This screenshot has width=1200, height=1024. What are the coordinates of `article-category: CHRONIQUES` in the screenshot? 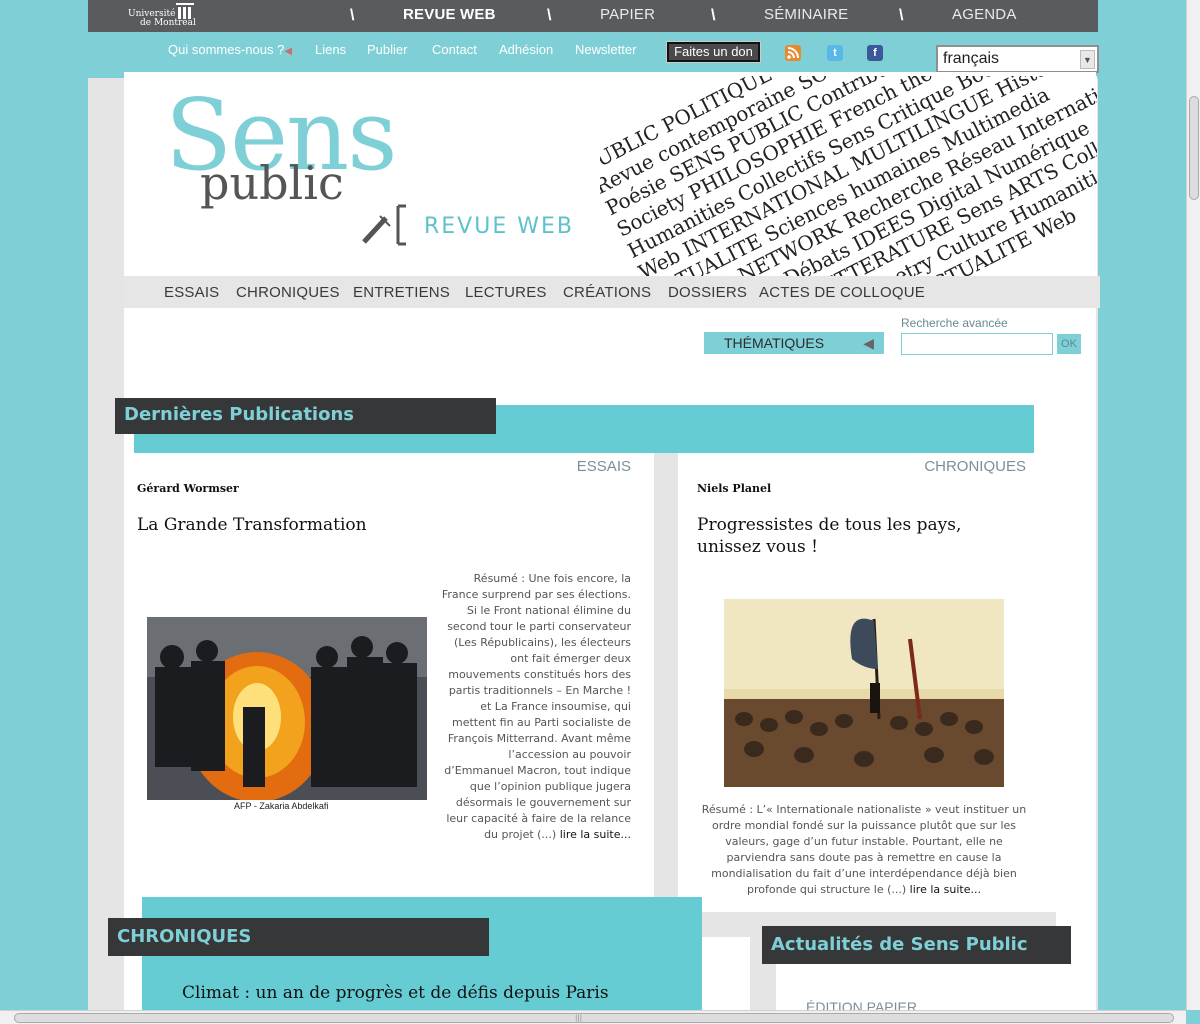 It's located at (953, 466).